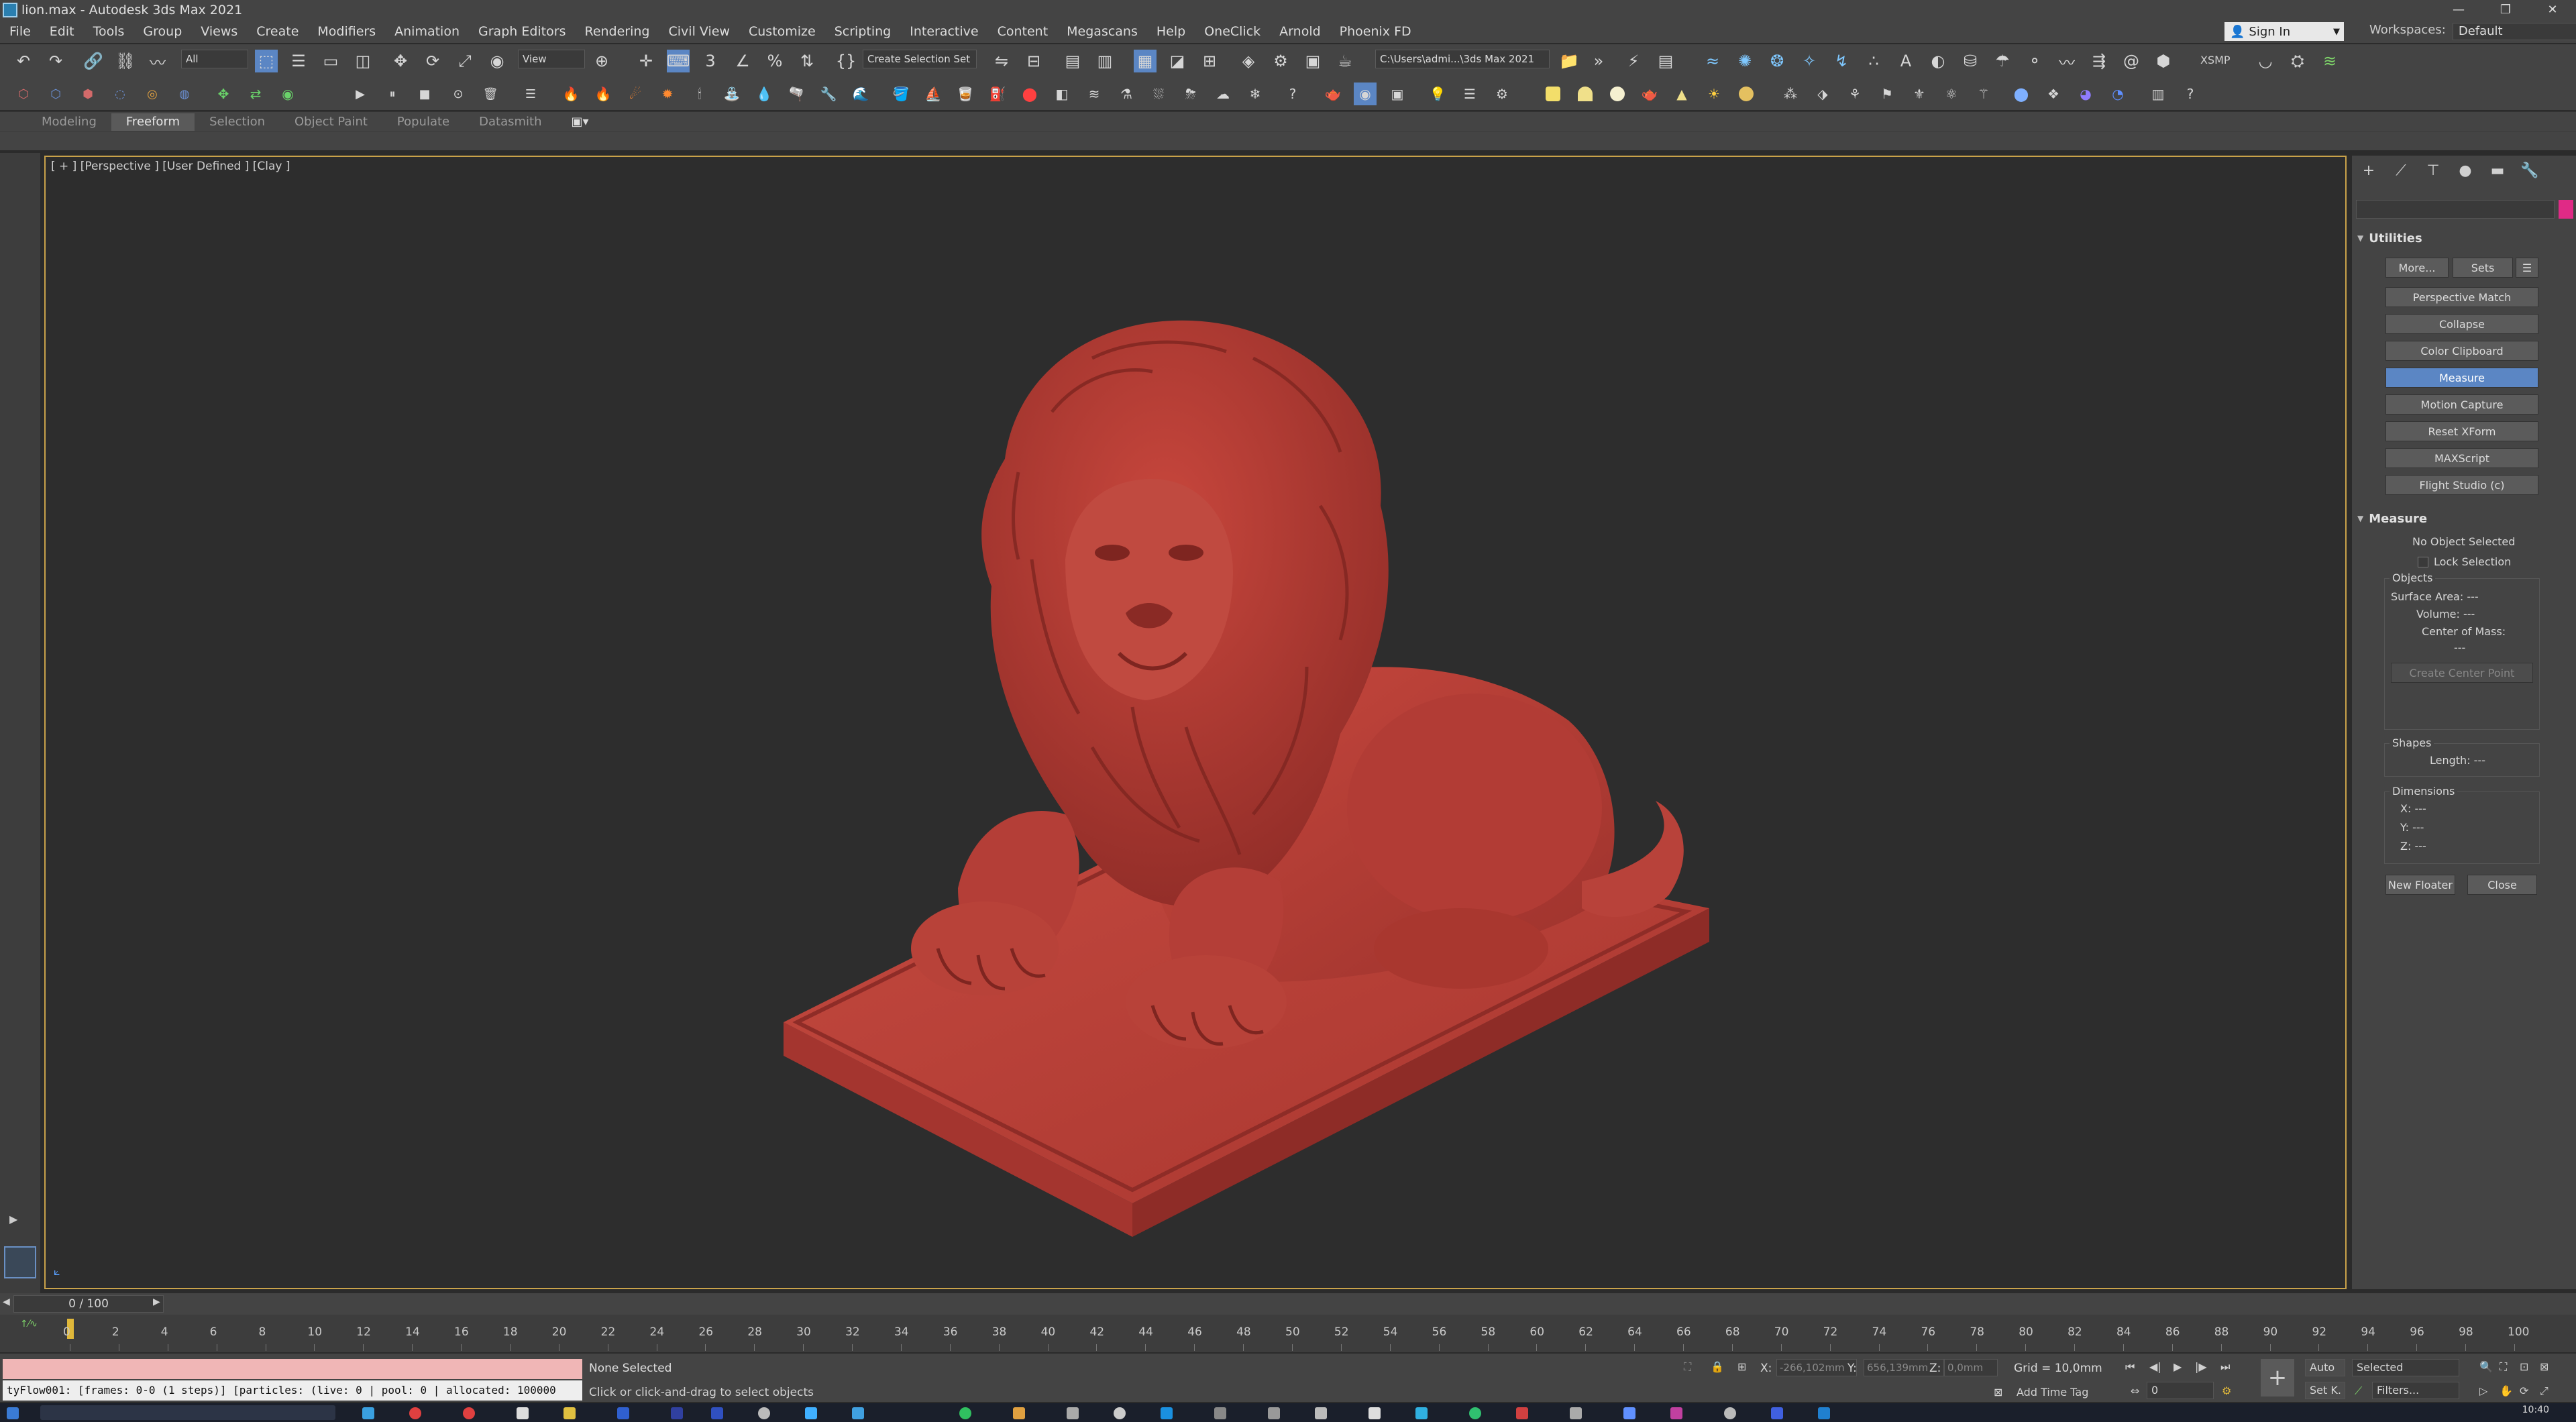 This screenshot has width=2576, height=1422. I want to click on stop-sim-icon: ■, so click(424, 94).